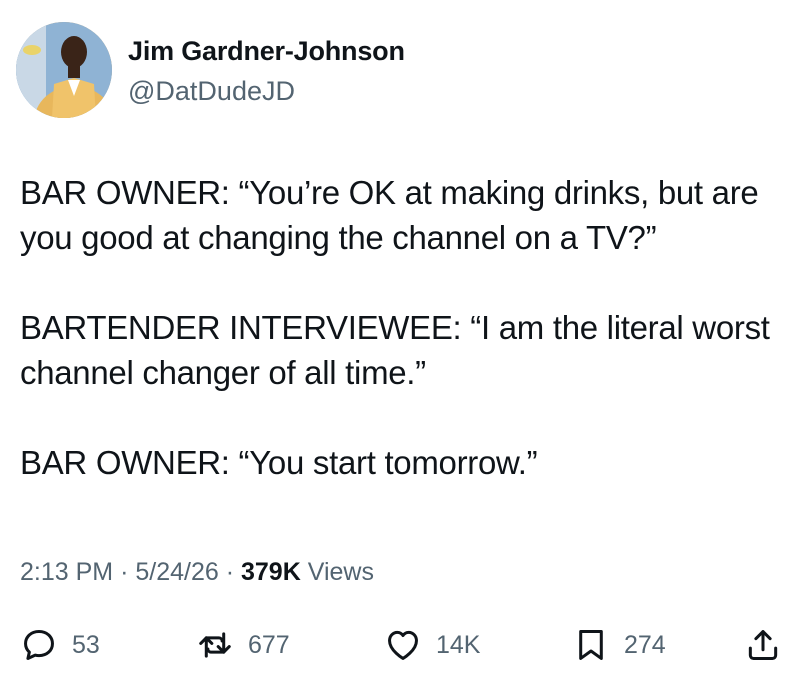  I want to click on reply-count: 53, so click(86, 644).